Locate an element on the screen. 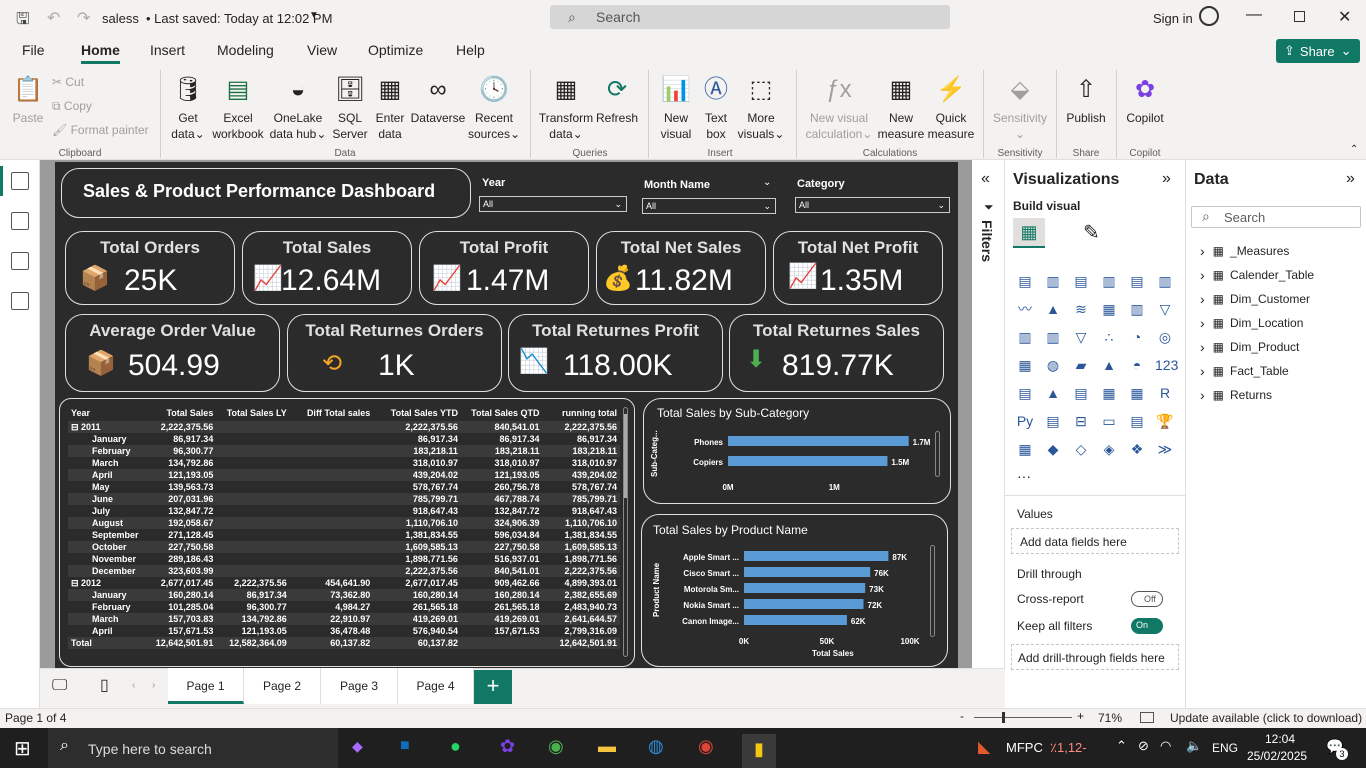 The height and width of the screenshot is (768, 1366). stacked-column-icon: ▥ is located at coordinates (1053, 281).